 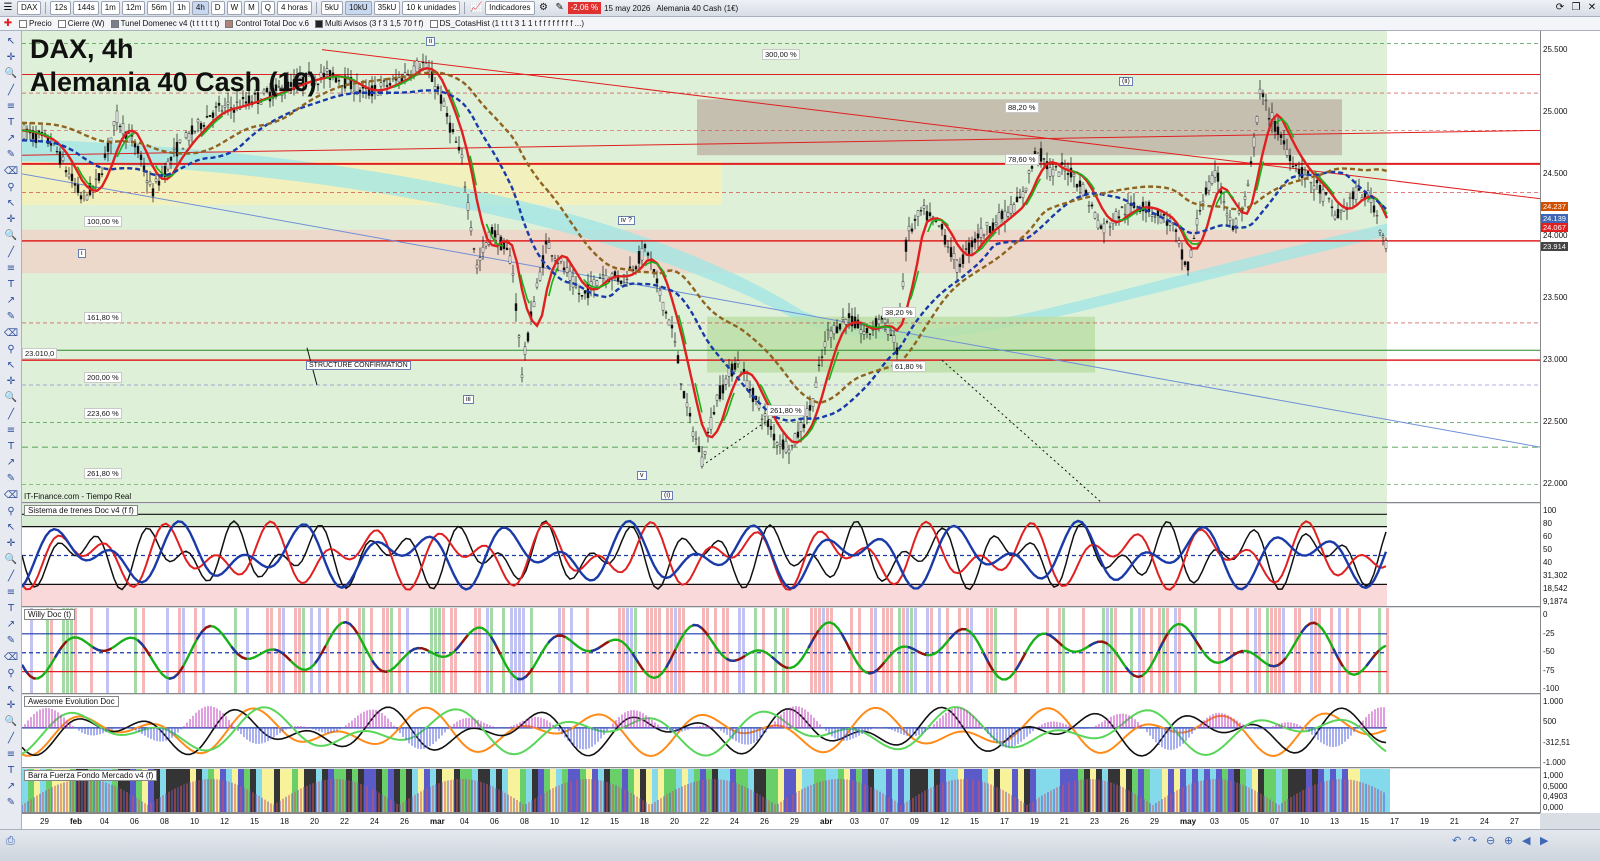 What do you see at coordinates (61, 8) in the screenshot?
I see `timeframe-button-12s: 12s` at bounding box center [61, 8].